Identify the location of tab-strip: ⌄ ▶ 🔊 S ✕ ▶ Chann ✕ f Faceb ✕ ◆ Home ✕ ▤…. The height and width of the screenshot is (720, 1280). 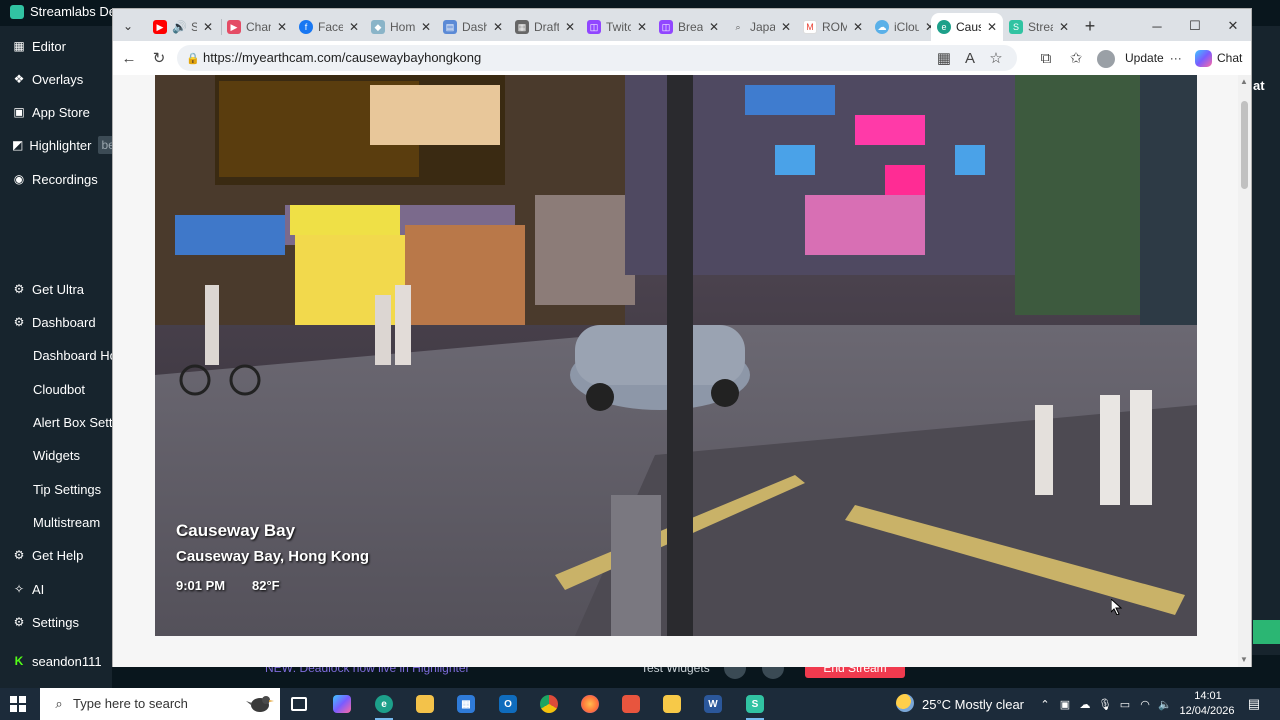
(682, 25).